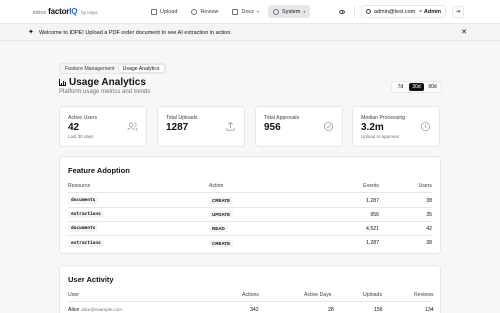 This screenshot has height=313, width=500. What do you see at coordinates (74, 127) in the screenshot?
I see `stat-value: 42` at bounding box center [74, 127].